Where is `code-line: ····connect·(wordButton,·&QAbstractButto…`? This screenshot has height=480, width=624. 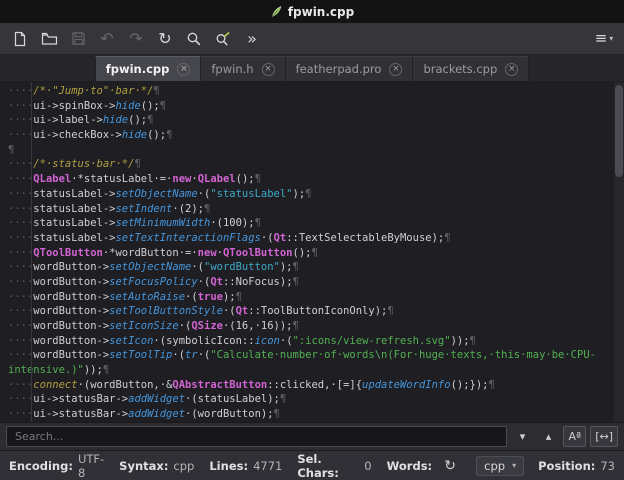 code-line: ····connect·(wordButton,·&QAbstractButto… is located at coordinates (251, 384).